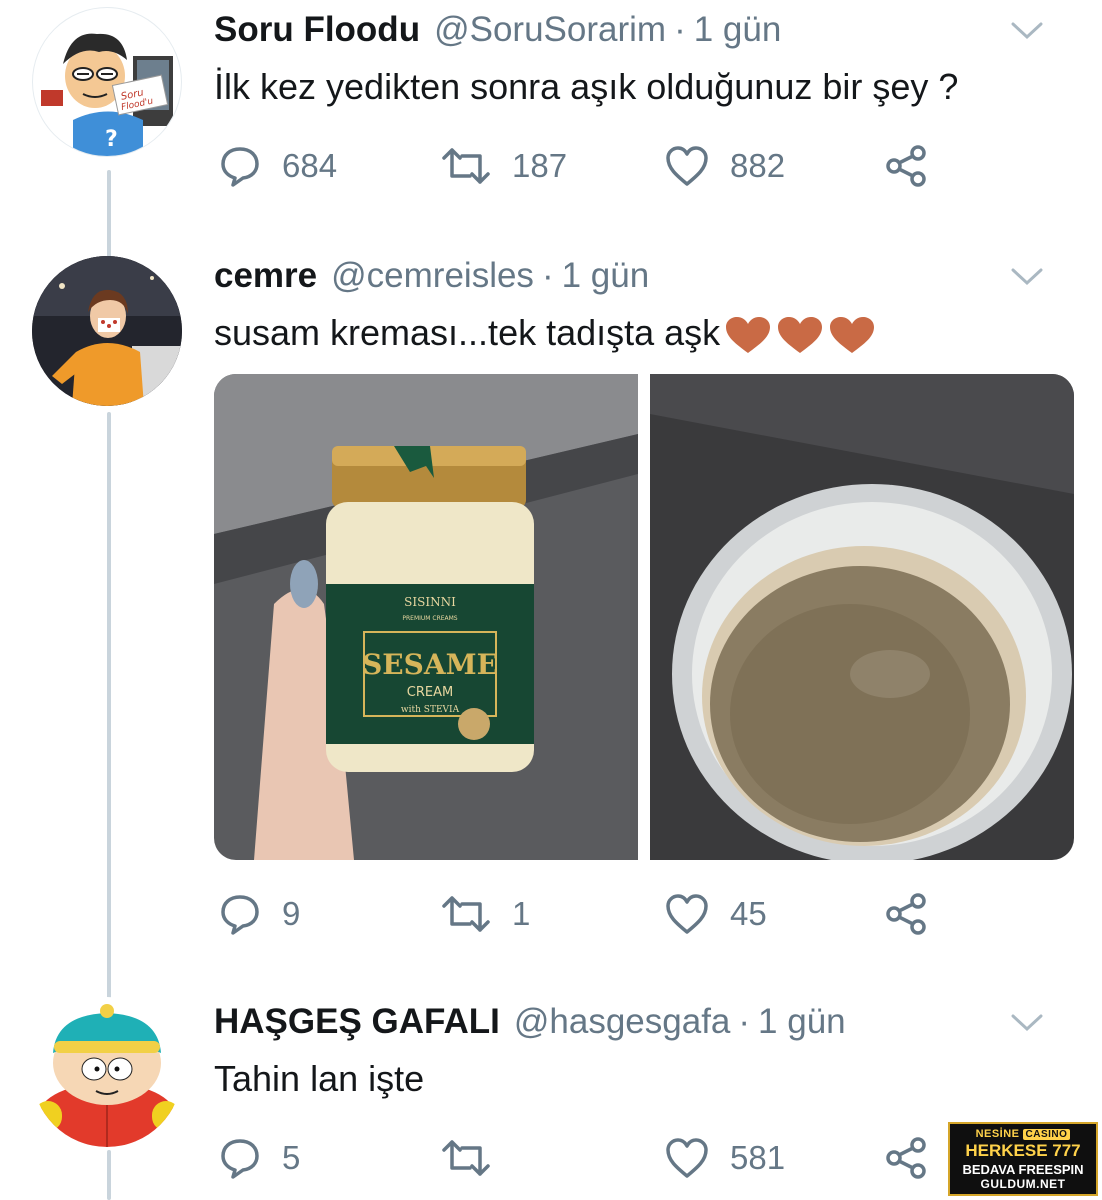  I want to click on like-button: 45, so click(715, 914).